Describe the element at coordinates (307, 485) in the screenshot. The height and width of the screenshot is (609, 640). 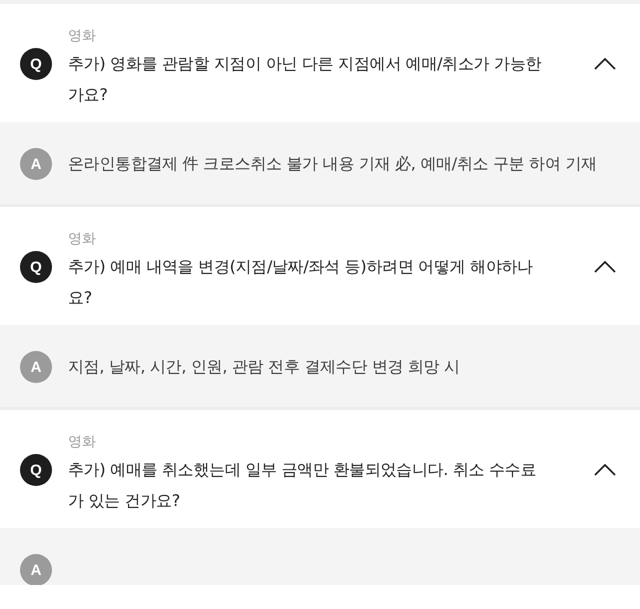
I see `question-text: 추가) 예매를 취소했는데 일부 금액만 환불되었습니다. 취소 수수료가 있는 건가요?` at that location.